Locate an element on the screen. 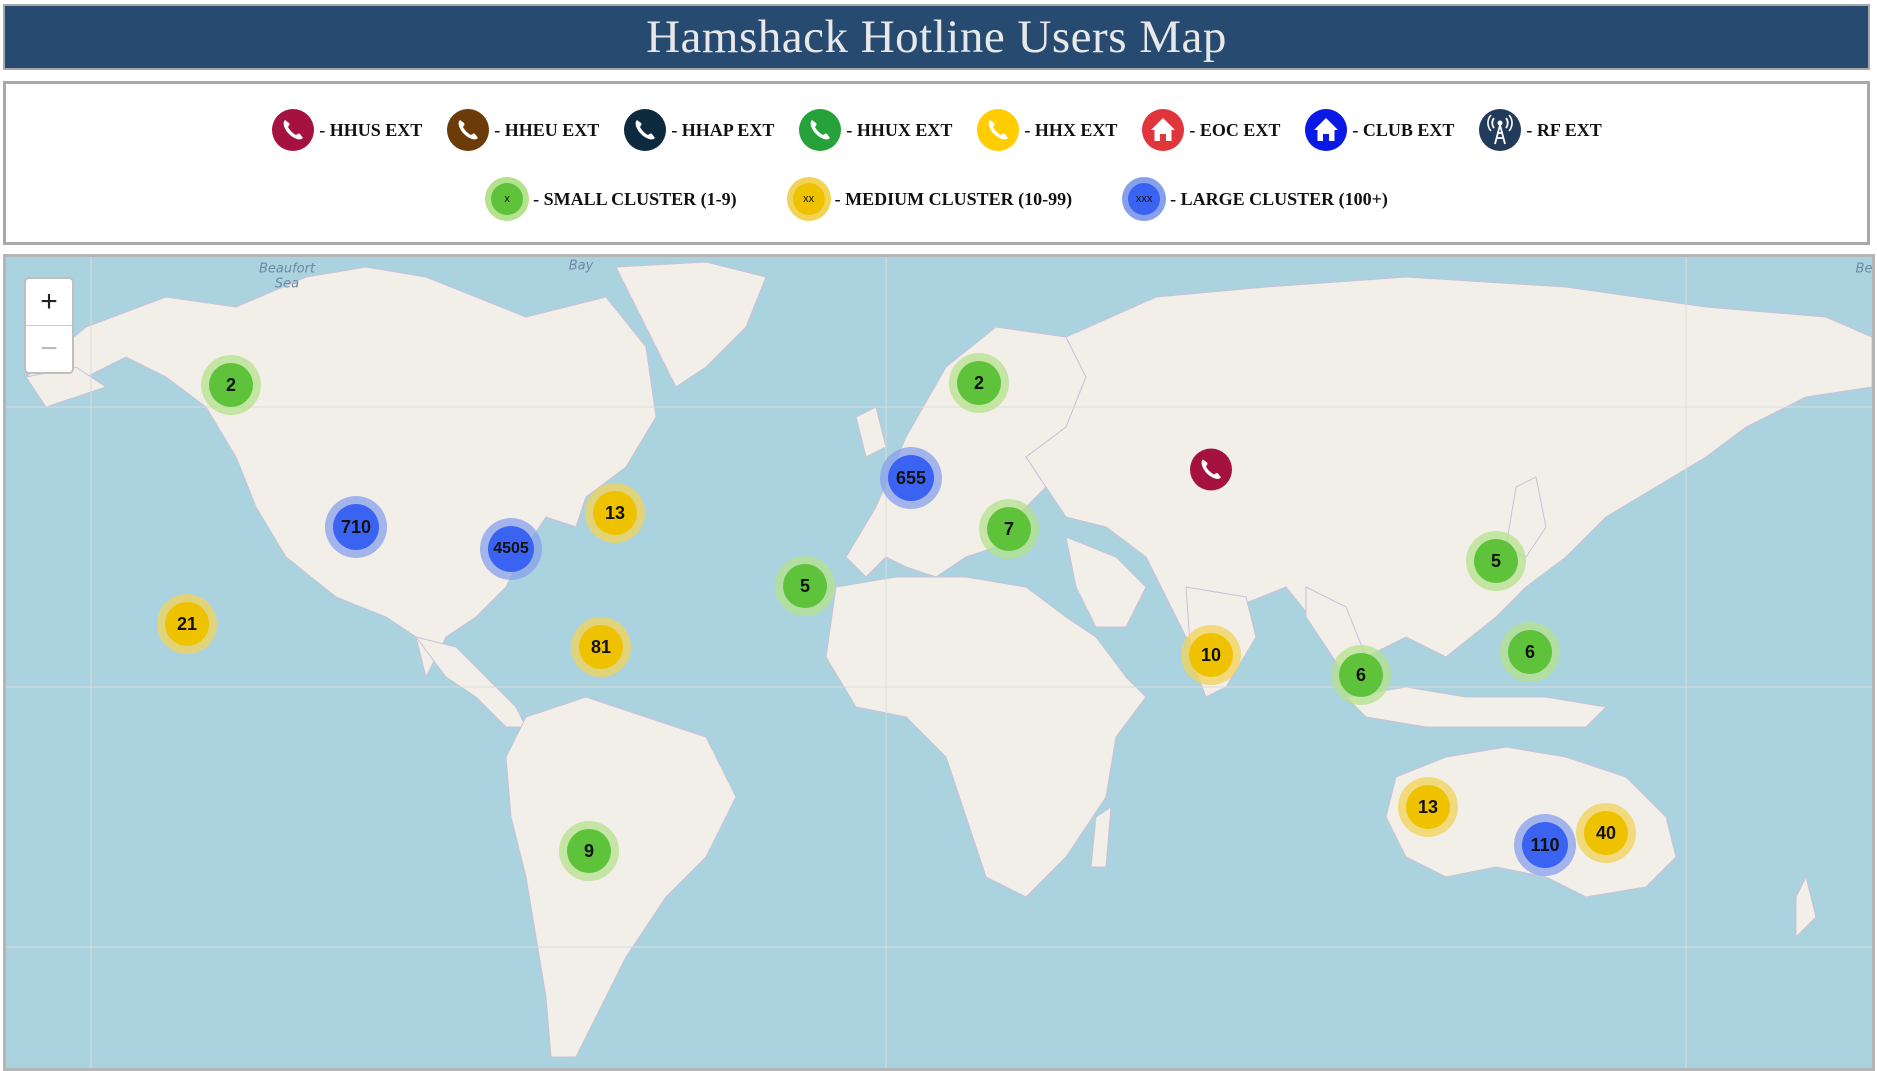 The height and width of the screenshot is (1071, 1877). cluster-marker-hawaii: 21 is located at coordinates (187, 624).